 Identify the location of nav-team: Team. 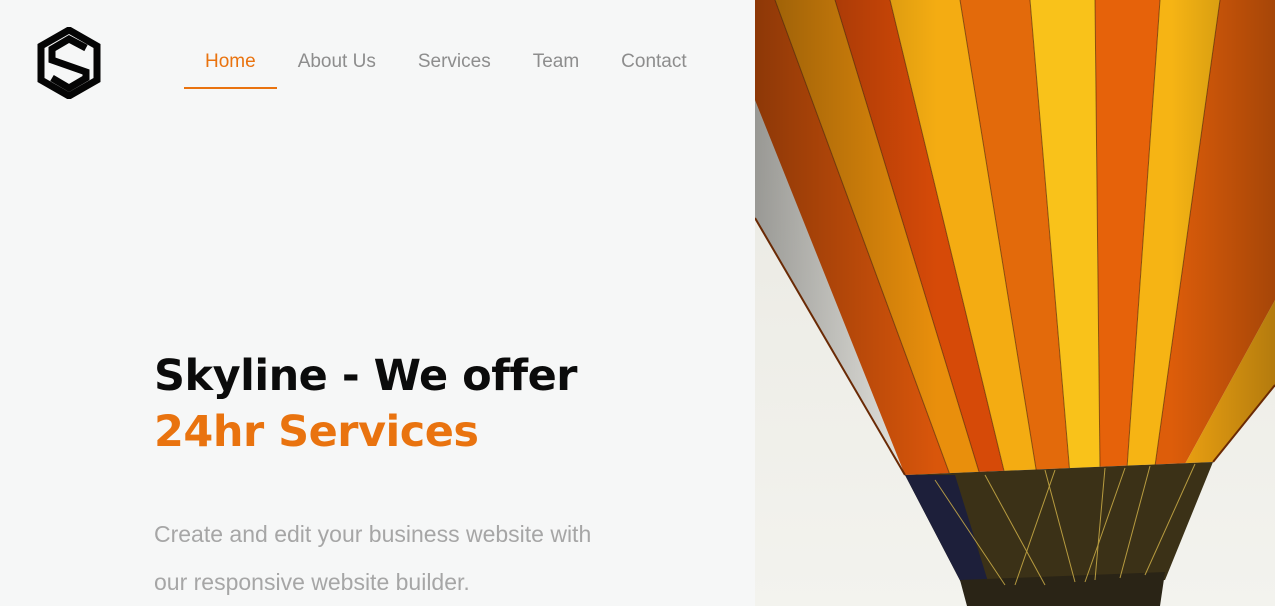
(556, 64).